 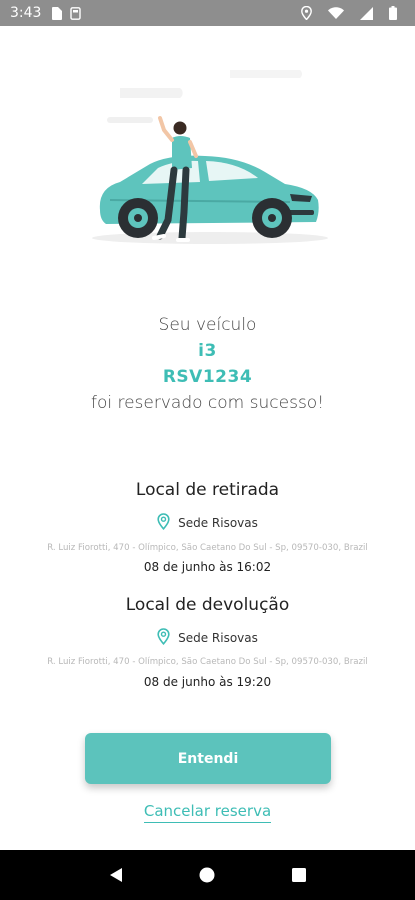 I want to click on location-icon, so click(x=306, y=13).